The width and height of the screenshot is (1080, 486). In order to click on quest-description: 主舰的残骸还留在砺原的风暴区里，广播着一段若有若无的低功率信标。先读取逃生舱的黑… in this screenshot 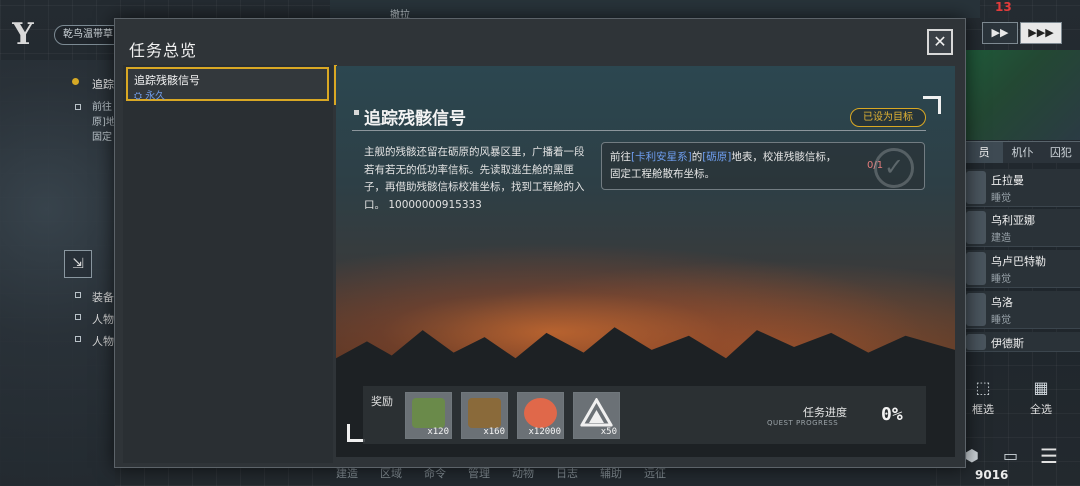, I will do `click(474, 178)`.